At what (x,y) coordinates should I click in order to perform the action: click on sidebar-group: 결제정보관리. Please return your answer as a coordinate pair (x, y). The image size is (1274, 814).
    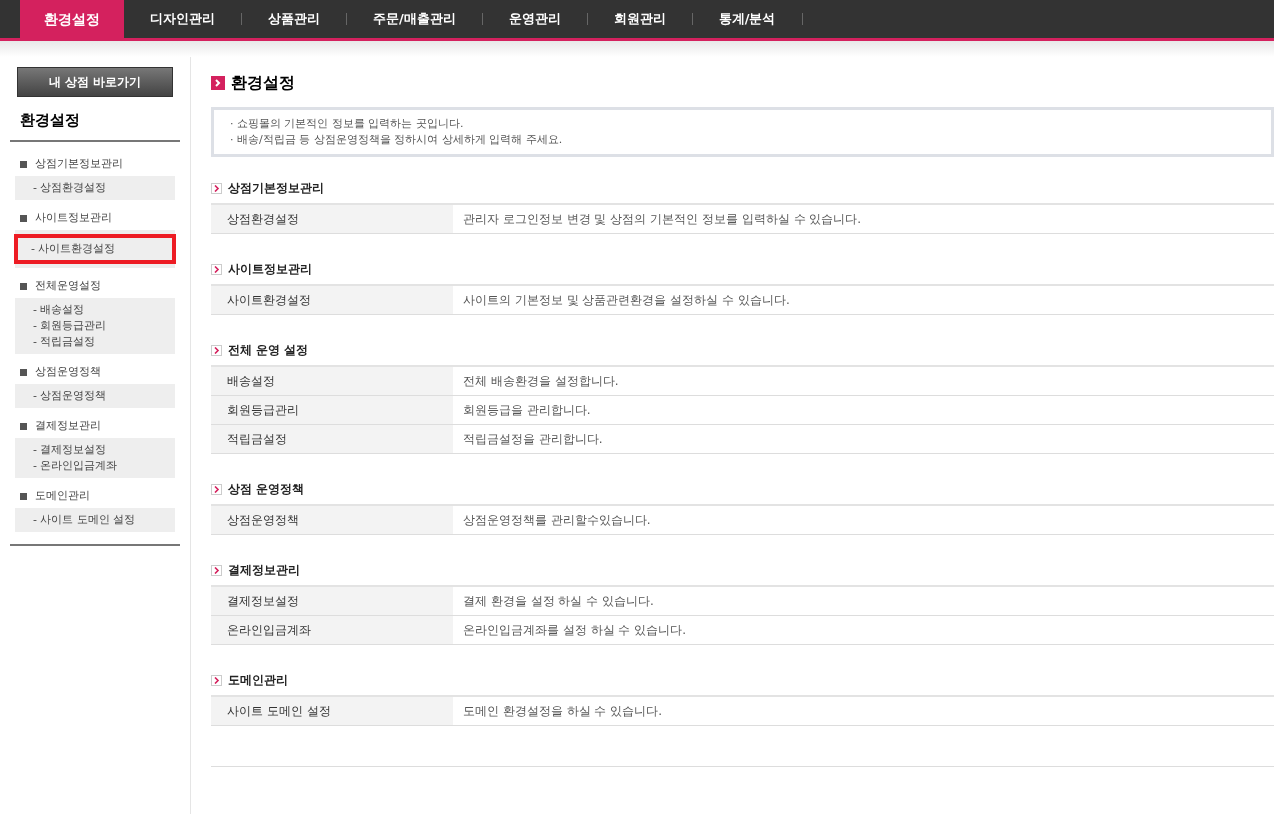
    Looking at the image, I should click on (68, 426).